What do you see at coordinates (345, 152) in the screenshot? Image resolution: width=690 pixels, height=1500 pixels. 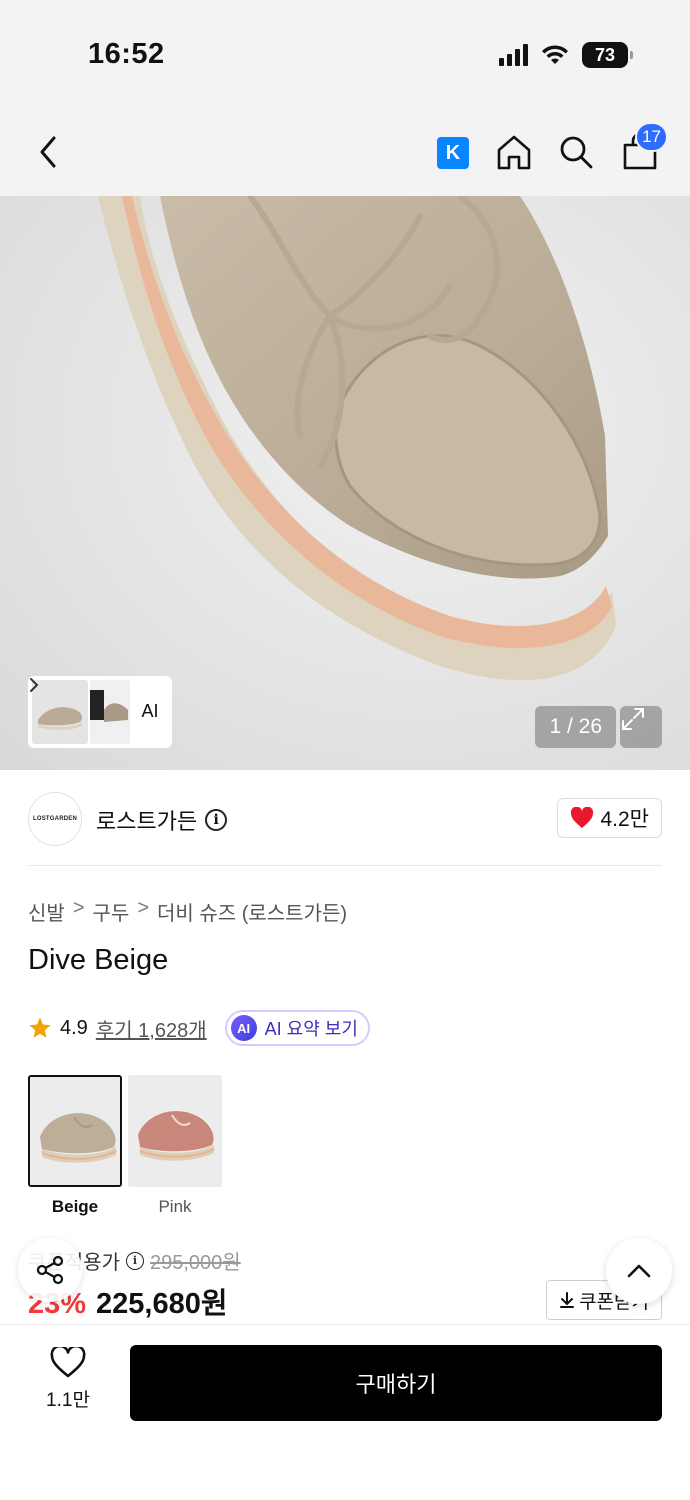 I see `top-nav: K 17` at bounding box center [345, 152].